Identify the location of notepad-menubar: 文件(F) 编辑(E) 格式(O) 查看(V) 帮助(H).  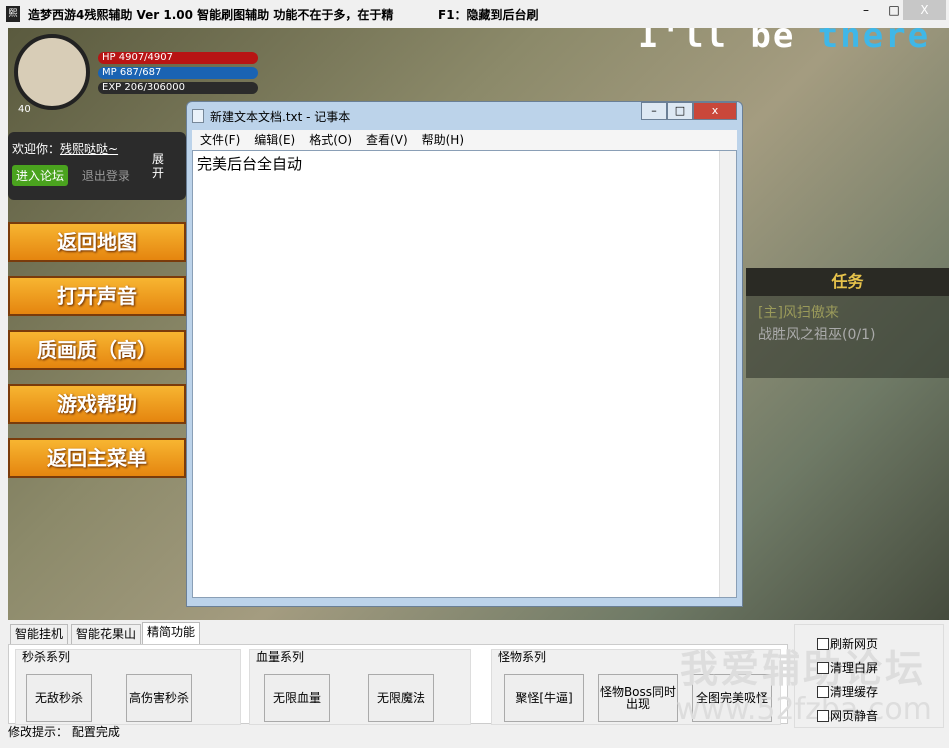
(464, 140).